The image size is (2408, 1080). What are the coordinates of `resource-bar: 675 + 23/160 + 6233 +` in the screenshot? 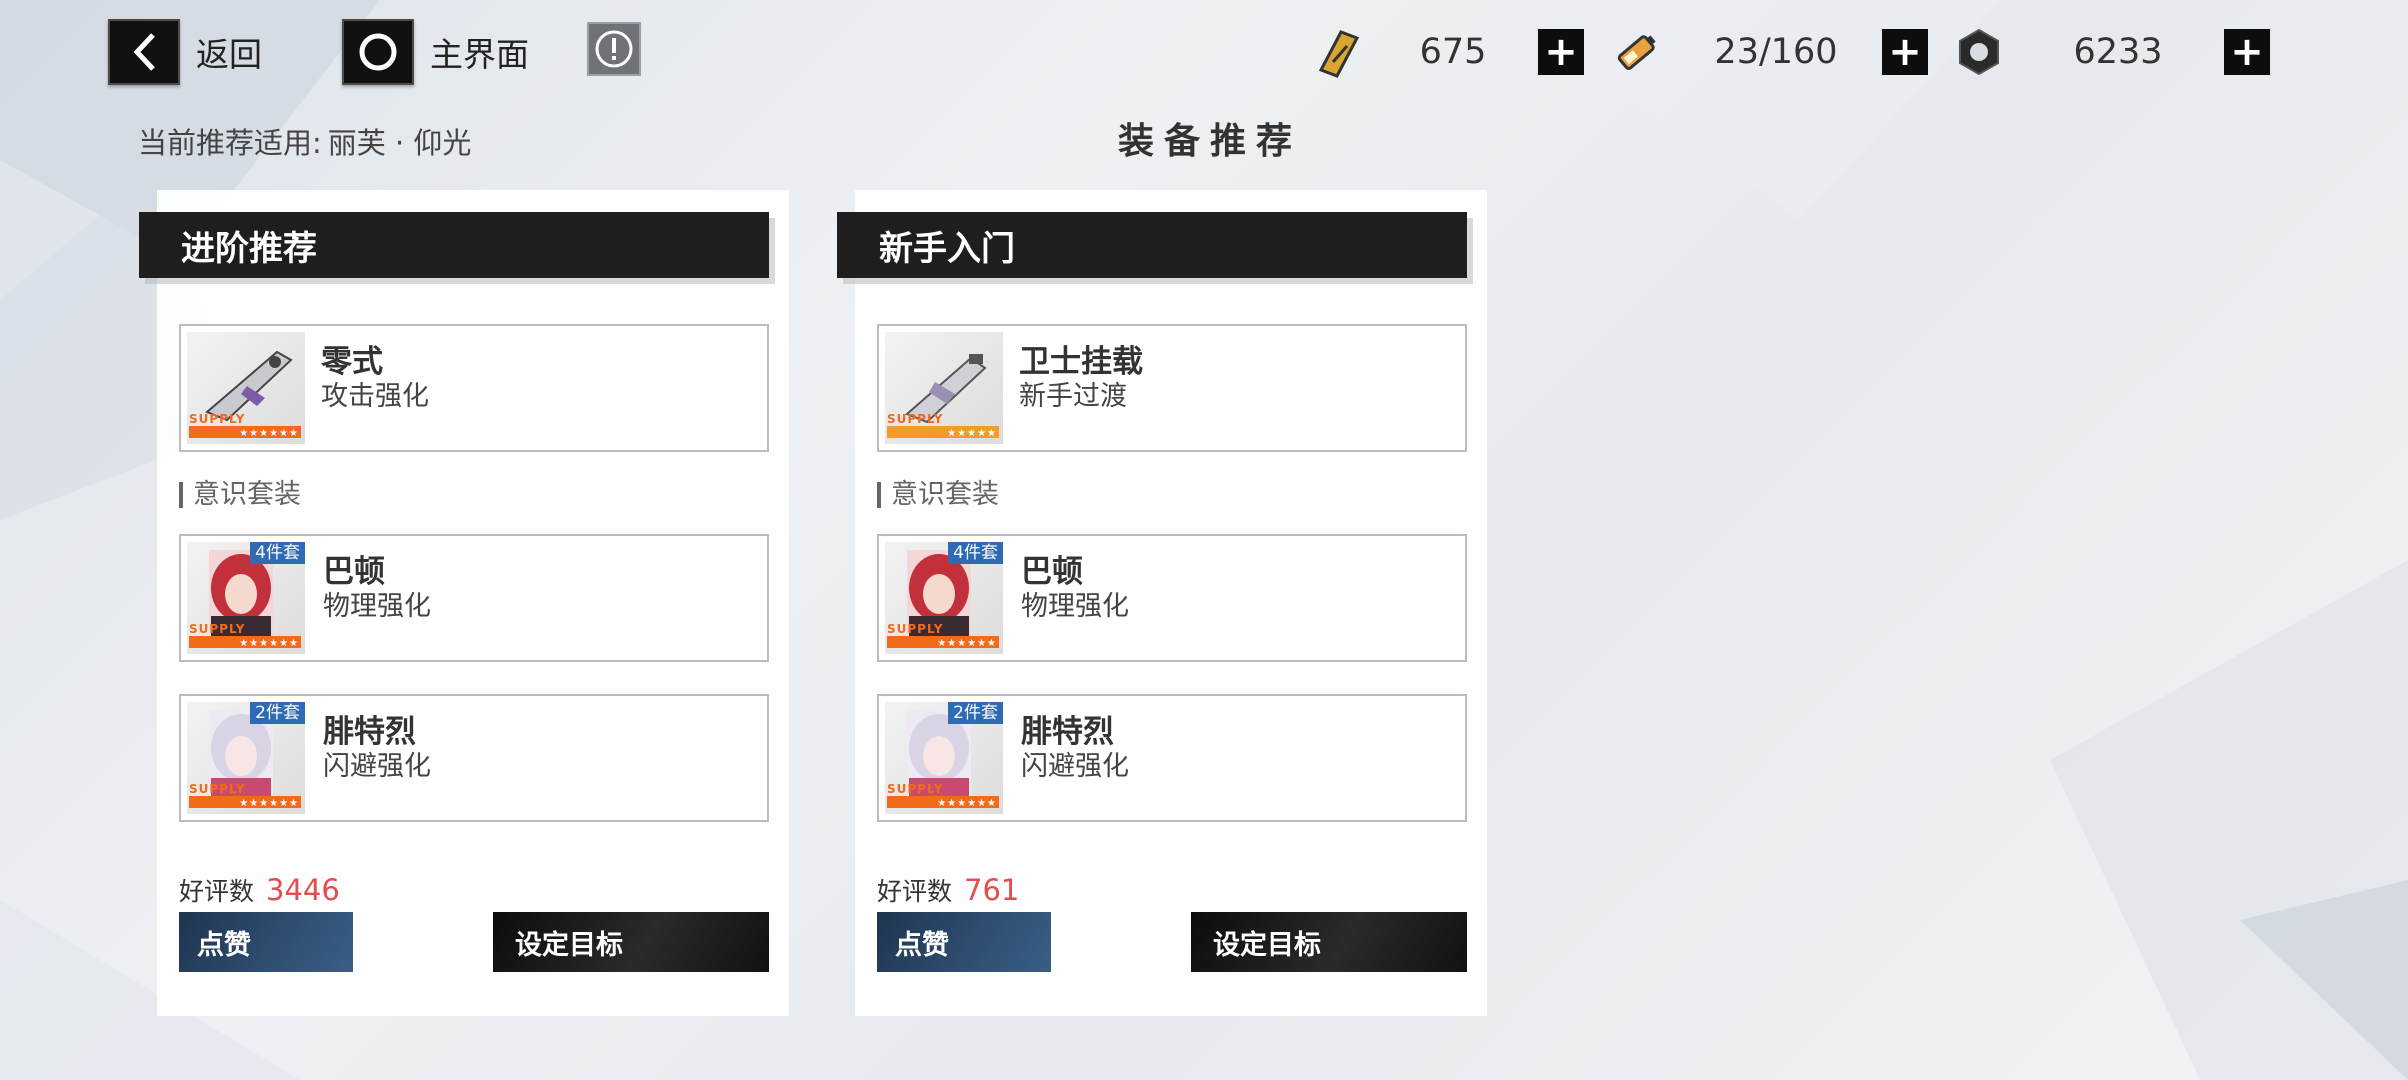 It's located at (1790, 52).